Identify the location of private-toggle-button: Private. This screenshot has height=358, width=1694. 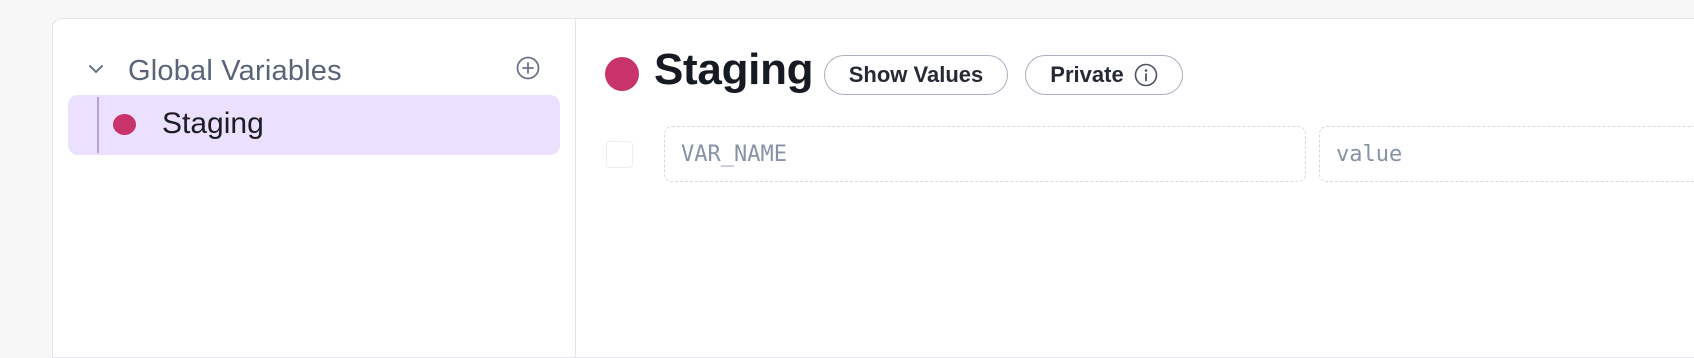
(1104, 75).